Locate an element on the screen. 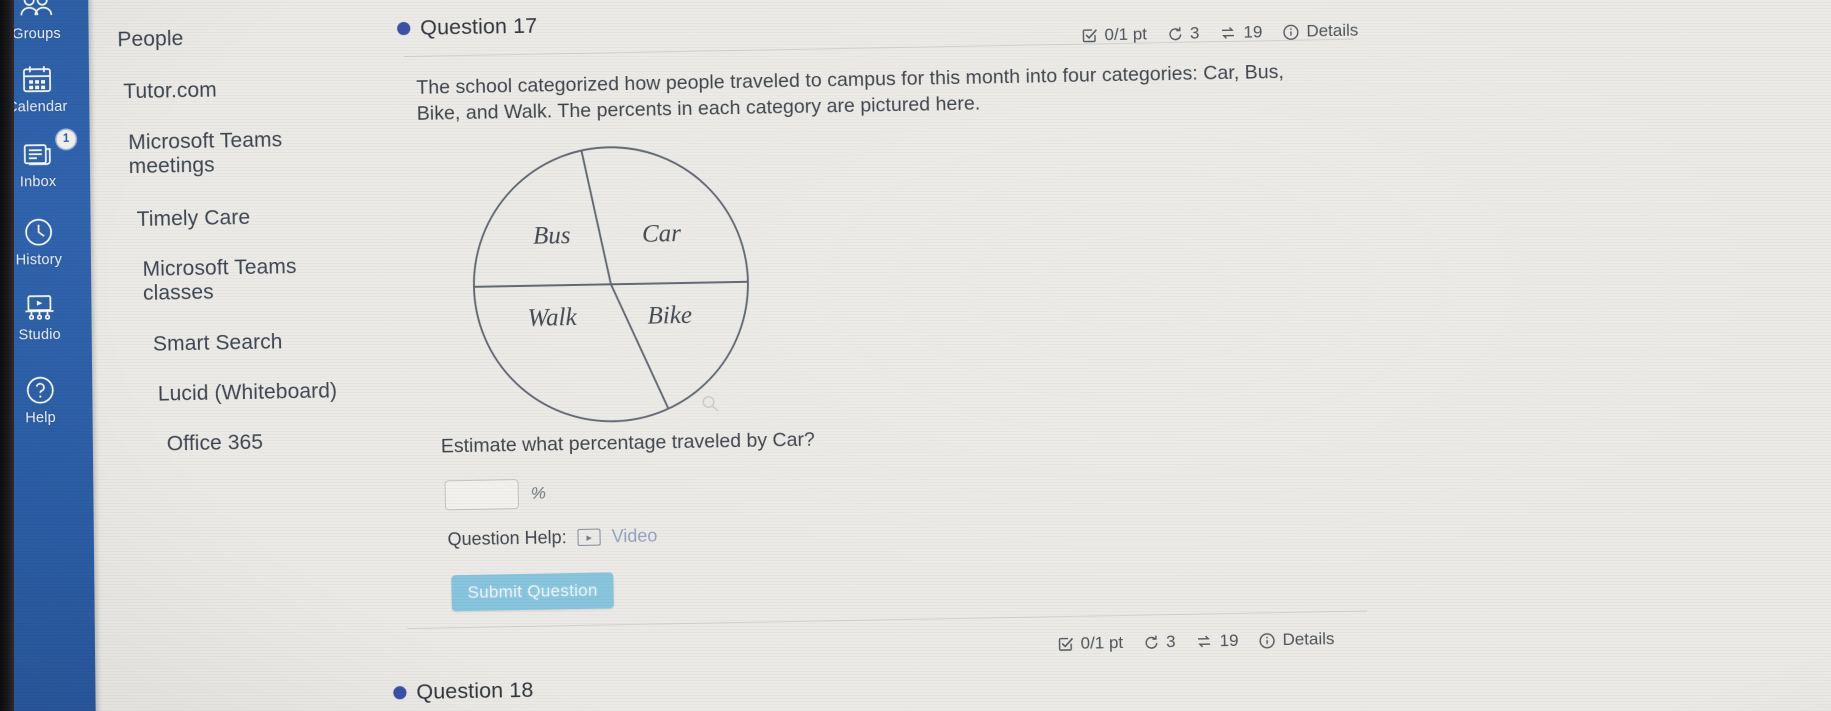 This screenshot has height=711, width=1831. course-nav-item-teams-classes: Microsoft Teams classes is located at coordinates (242, 280).